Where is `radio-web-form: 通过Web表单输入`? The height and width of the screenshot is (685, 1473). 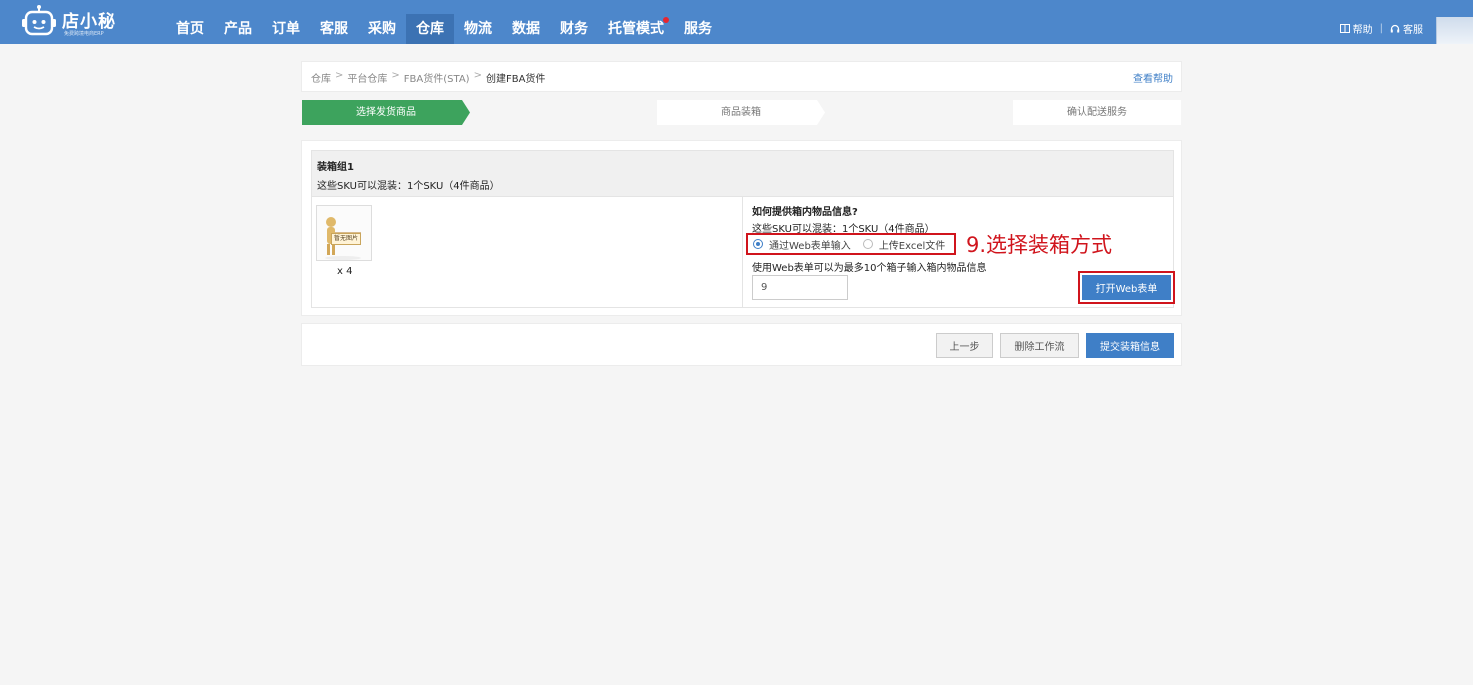 radio-web-form: 通过Web表单输入 is located at coordinates (802, 244).